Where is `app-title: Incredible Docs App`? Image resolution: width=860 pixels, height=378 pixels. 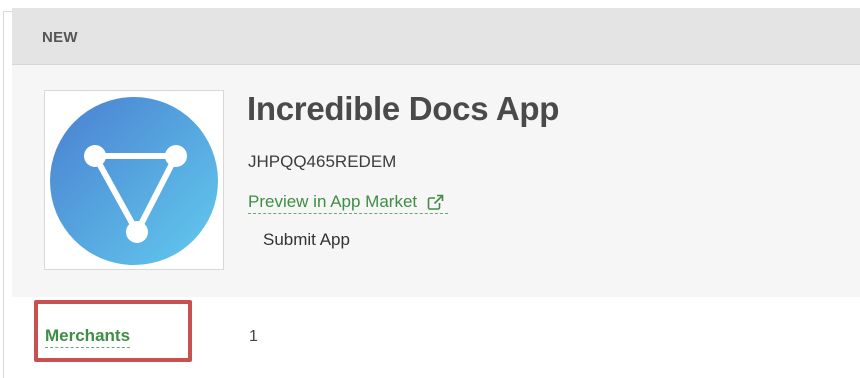
app-title: Incredible Docs App is located at coordinates (403, 108).